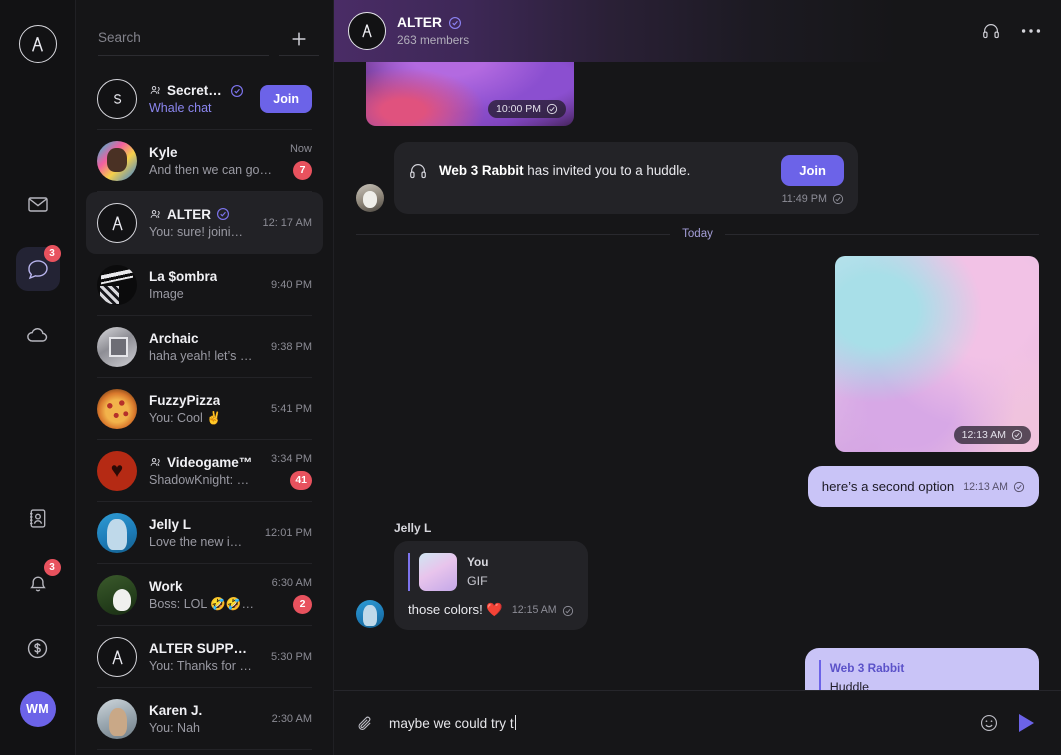 Image resolution: width=1061 pixels, height=755 pixels. What do you see at coordinates (199, 524) in the screenshot?
I see `chat-item-title-row: Jelly L` at bounding box center [199, 524].